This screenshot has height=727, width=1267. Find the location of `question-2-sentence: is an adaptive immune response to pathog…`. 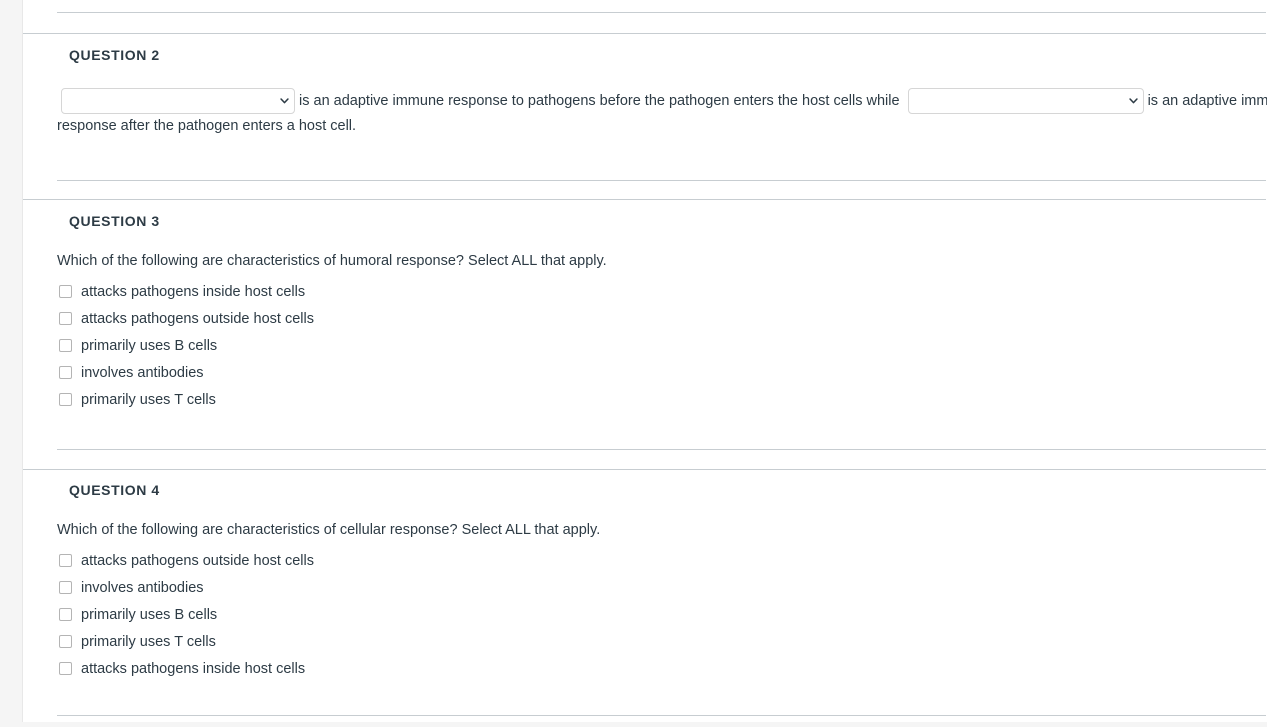

question-2-sentence: is an adaptive immune response to pathog… is located at coordinates (662, 113).